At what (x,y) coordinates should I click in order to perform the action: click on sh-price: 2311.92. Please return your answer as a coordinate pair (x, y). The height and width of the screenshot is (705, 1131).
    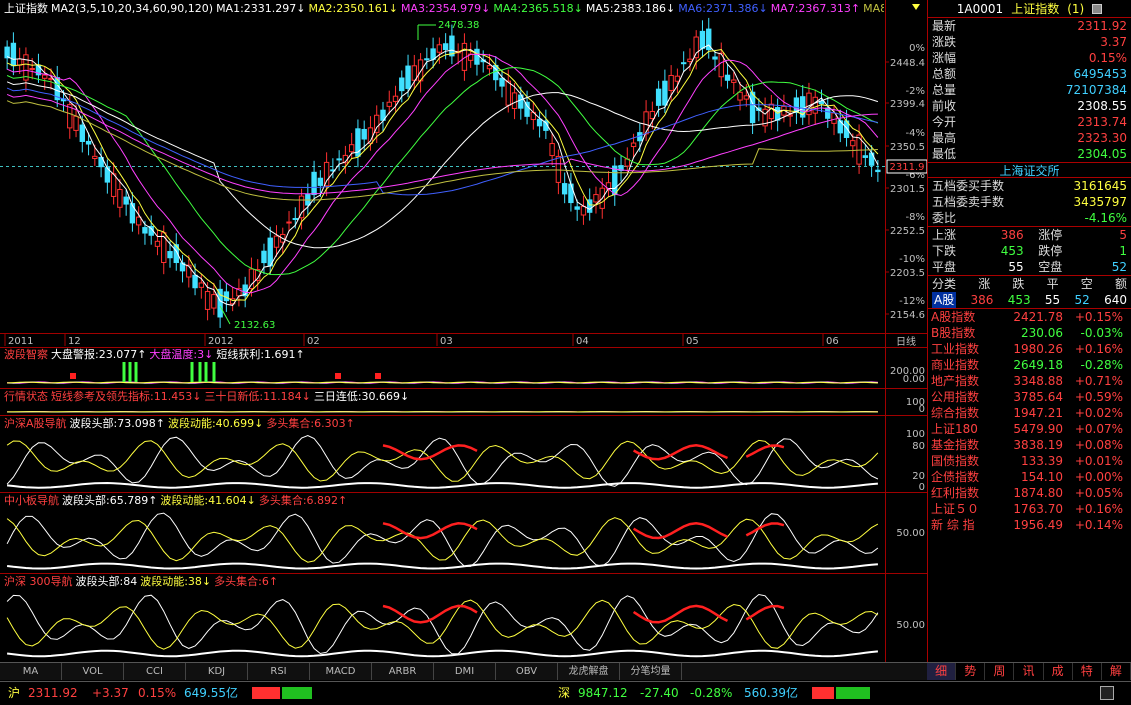
    Looking at the image, I should click on (53, 693).